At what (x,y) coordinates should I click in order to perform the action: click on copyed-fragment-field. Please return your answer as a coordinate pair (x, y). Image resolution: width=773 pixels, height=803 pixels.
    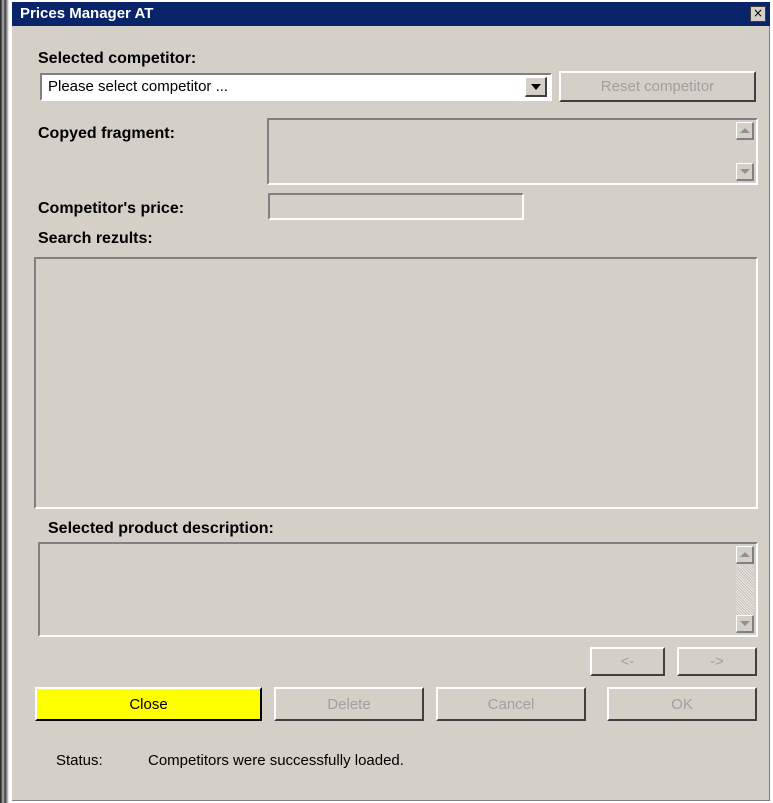
    Looking at the image, I should click on (512, 151).